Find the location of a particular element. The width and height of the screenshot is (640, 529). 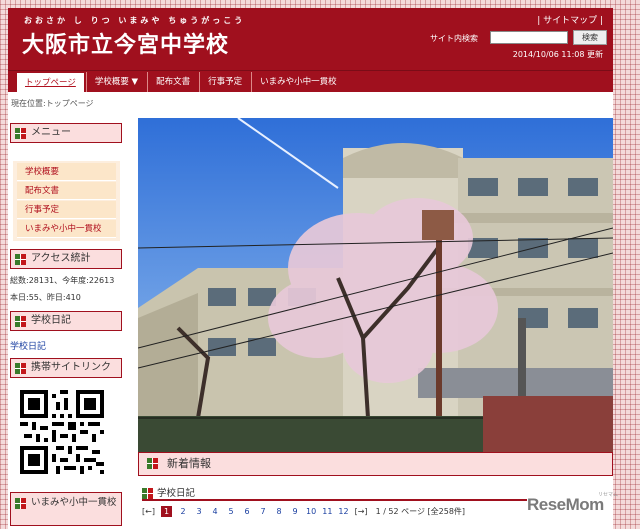

tab-integrated-school: いまみや小中一貫校 is located at coordinates (298, 82).